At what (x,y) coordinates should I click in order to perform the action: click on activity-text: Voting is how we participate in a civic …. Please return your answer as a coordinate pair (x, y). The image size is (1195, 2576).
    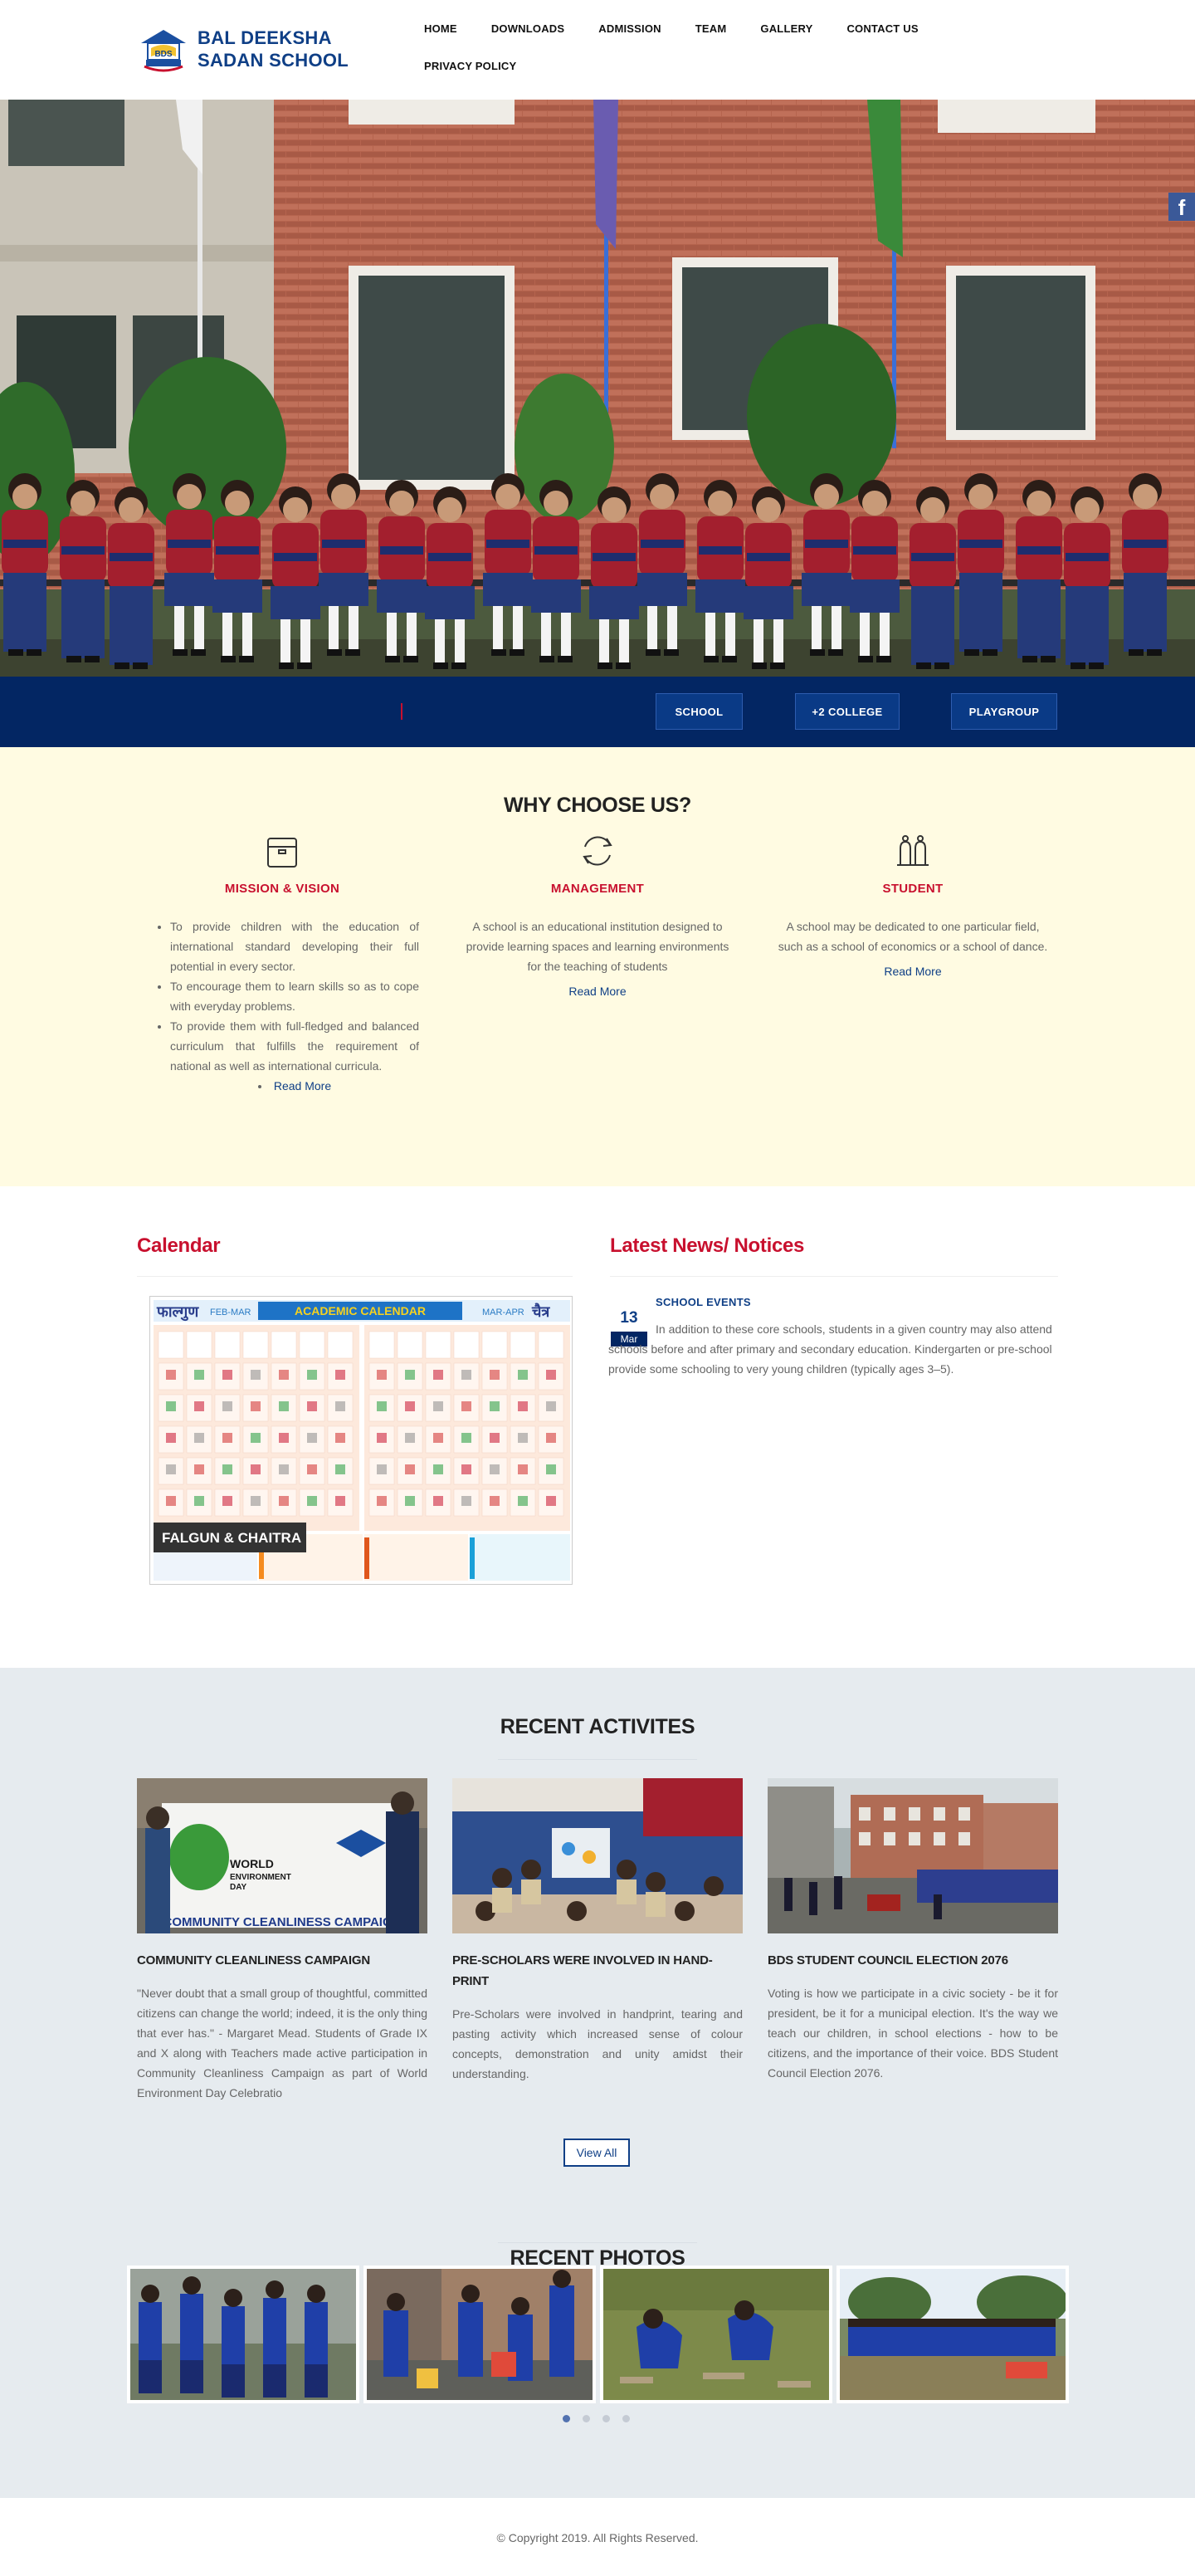
    Looking at the image, I should click on (913, 2033).